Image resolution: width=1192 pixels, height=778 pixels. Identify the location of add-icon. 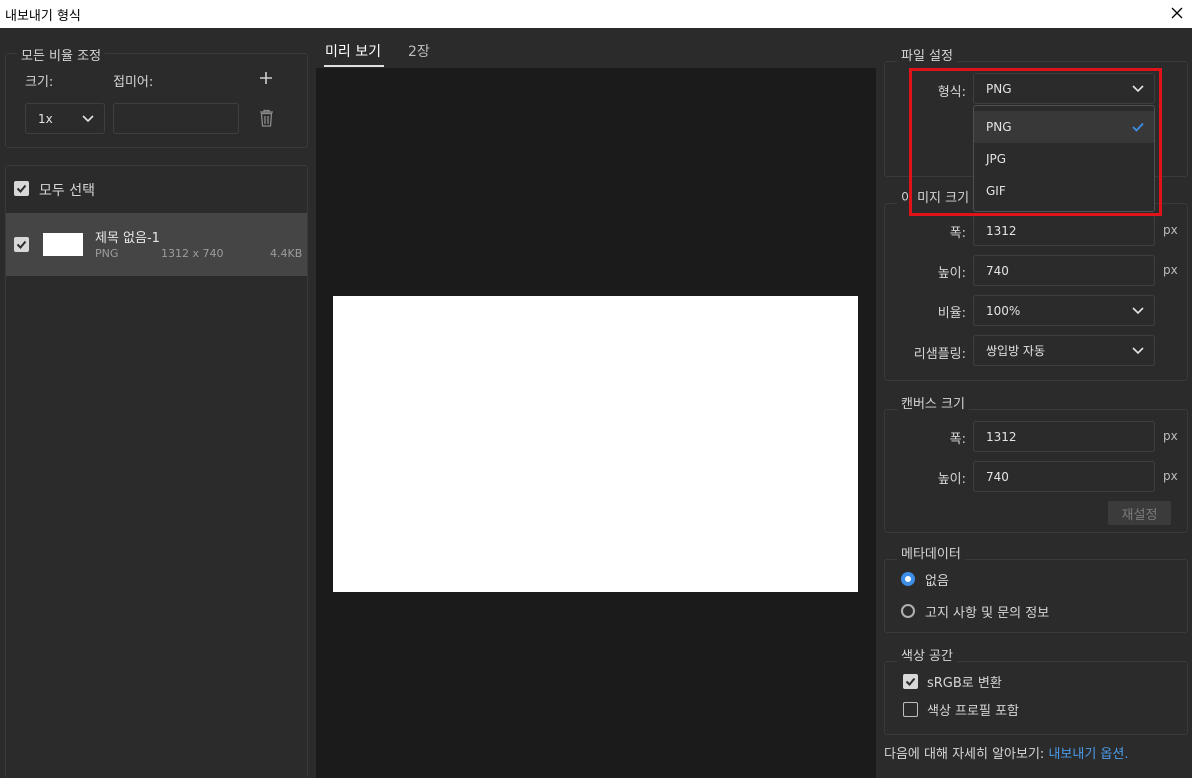
(266, 78).